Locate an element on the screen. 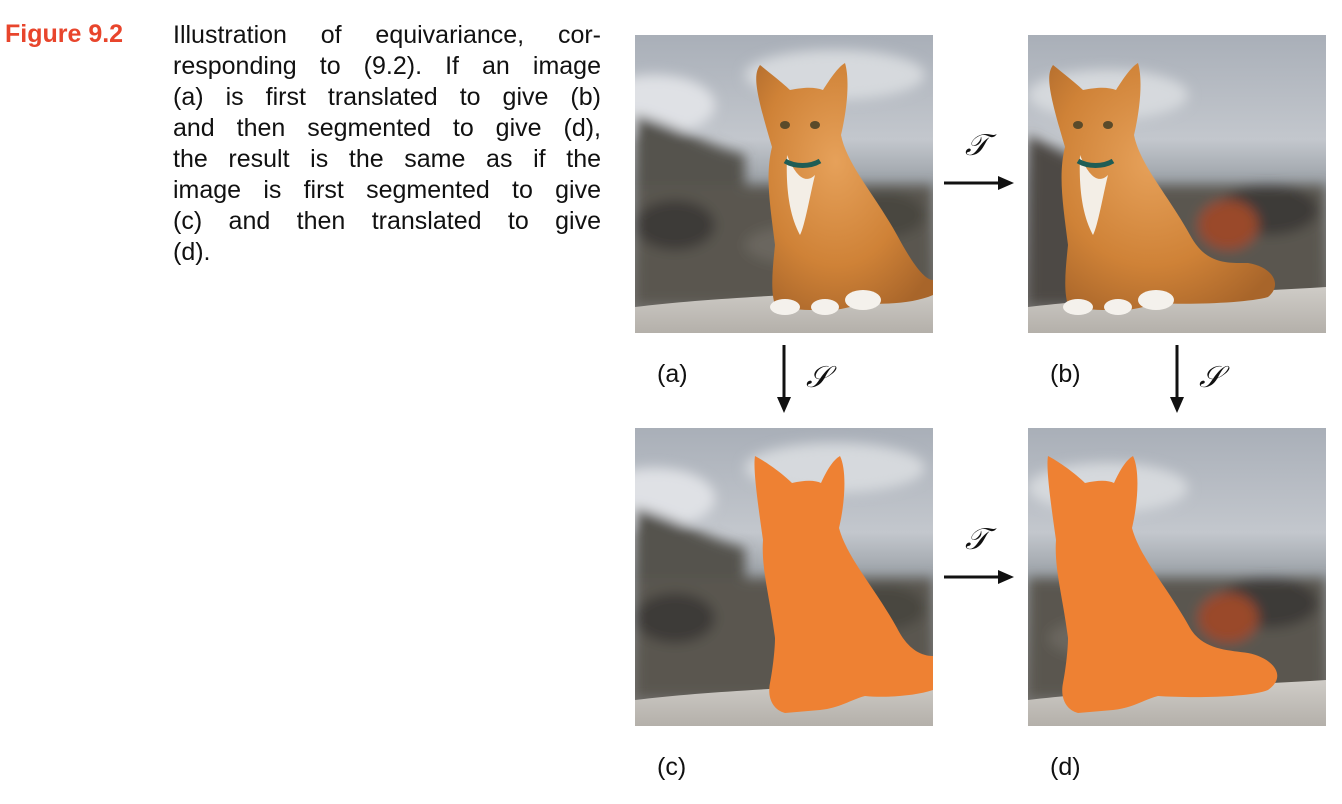 Image resolution: width=1342 pixels, height=804 pixels. caption-line: (c) and then translated to give is located at coordinates (387, 221).